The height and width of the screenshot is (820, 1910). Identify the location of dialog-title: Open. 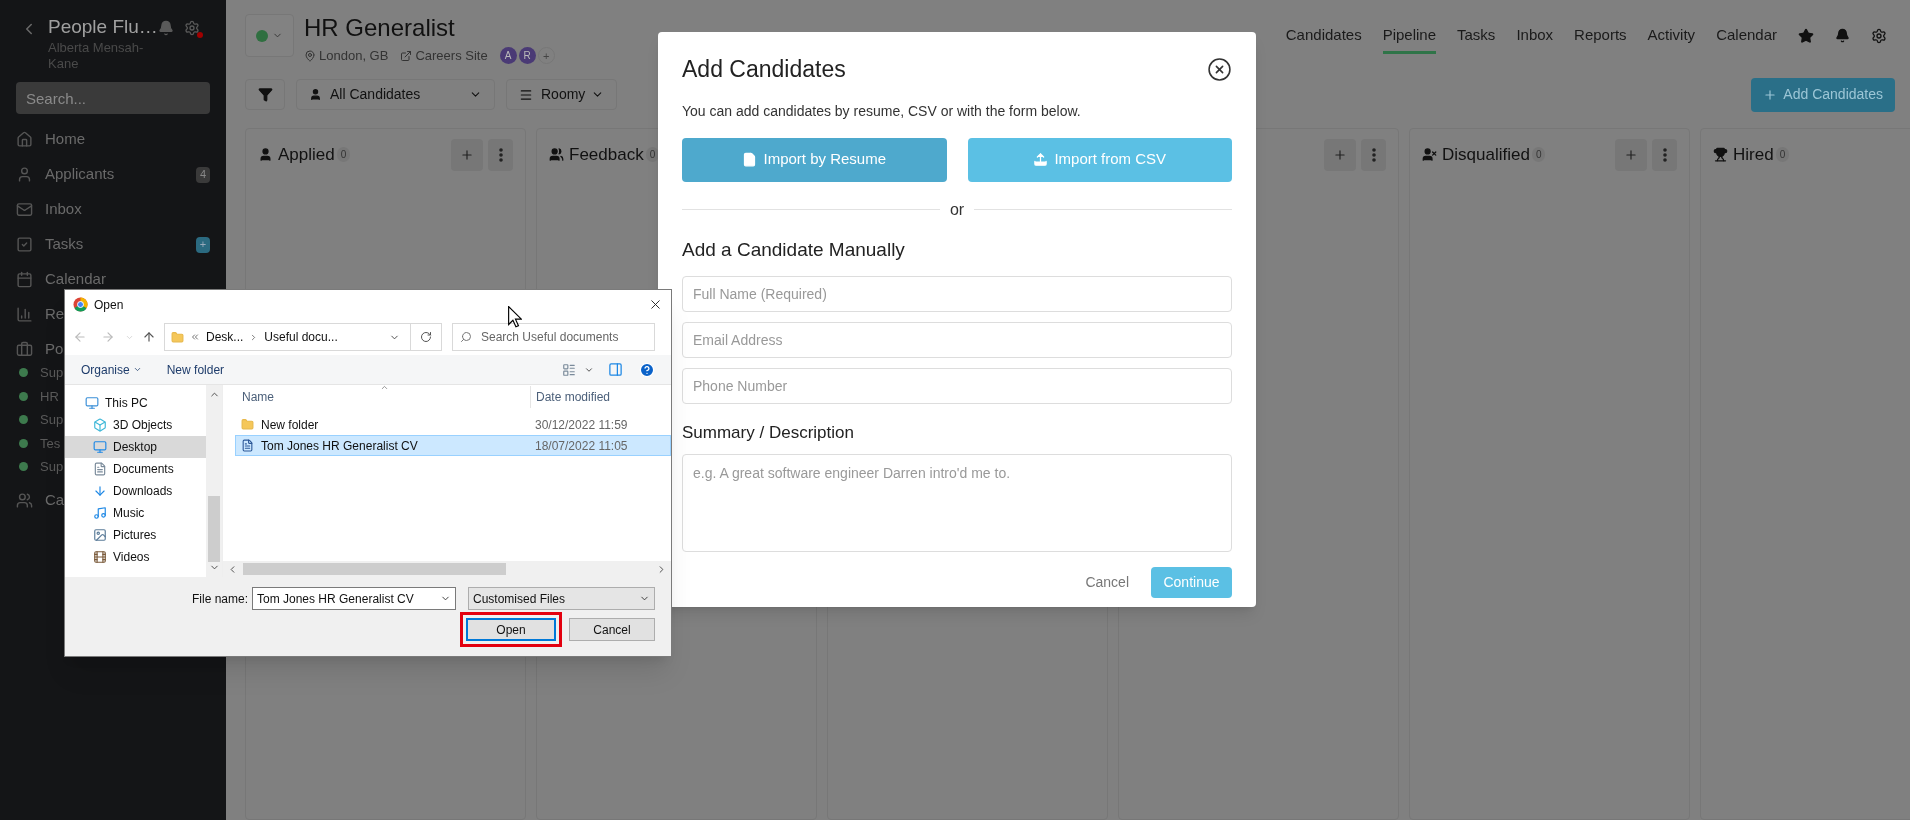
(109, 305).